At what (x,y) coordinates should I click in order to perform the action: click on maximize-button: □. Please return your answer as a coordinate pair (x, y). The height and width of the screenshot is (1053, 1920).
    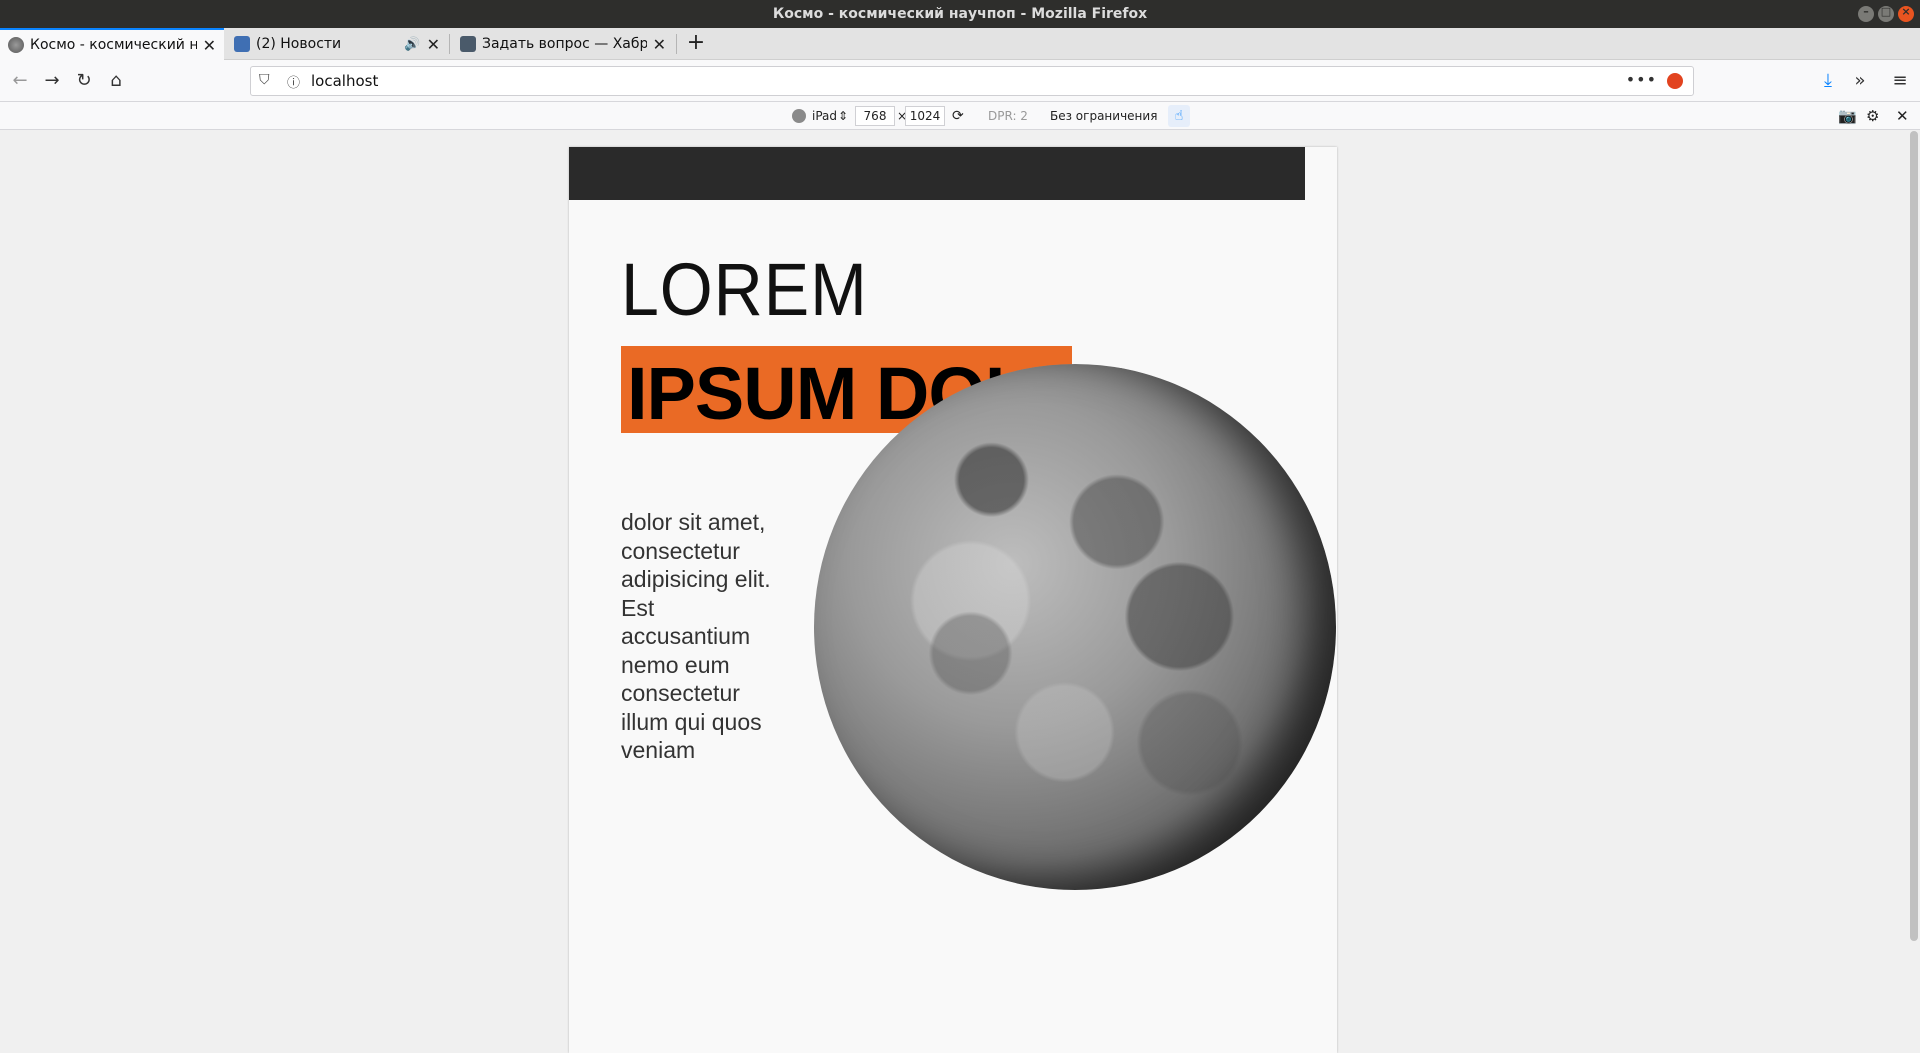
    Looking at the image, I should click on (1886, 13).